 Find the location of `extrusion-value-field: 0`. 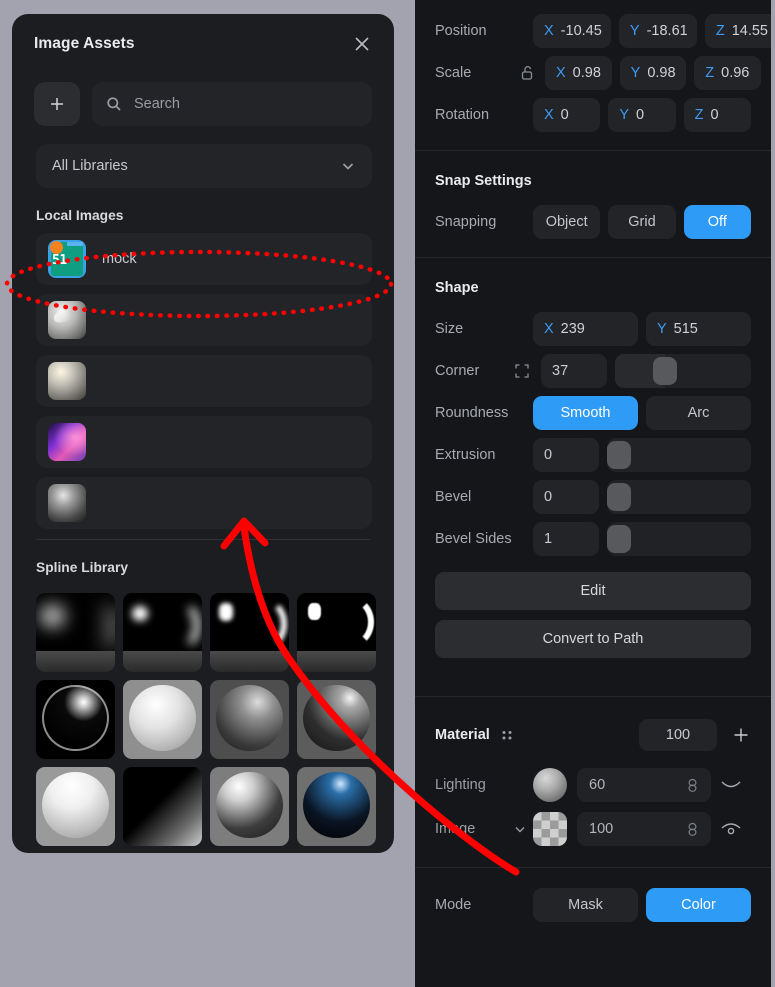

extrusion-value-field: 0 is located at coordinates (566, 455).